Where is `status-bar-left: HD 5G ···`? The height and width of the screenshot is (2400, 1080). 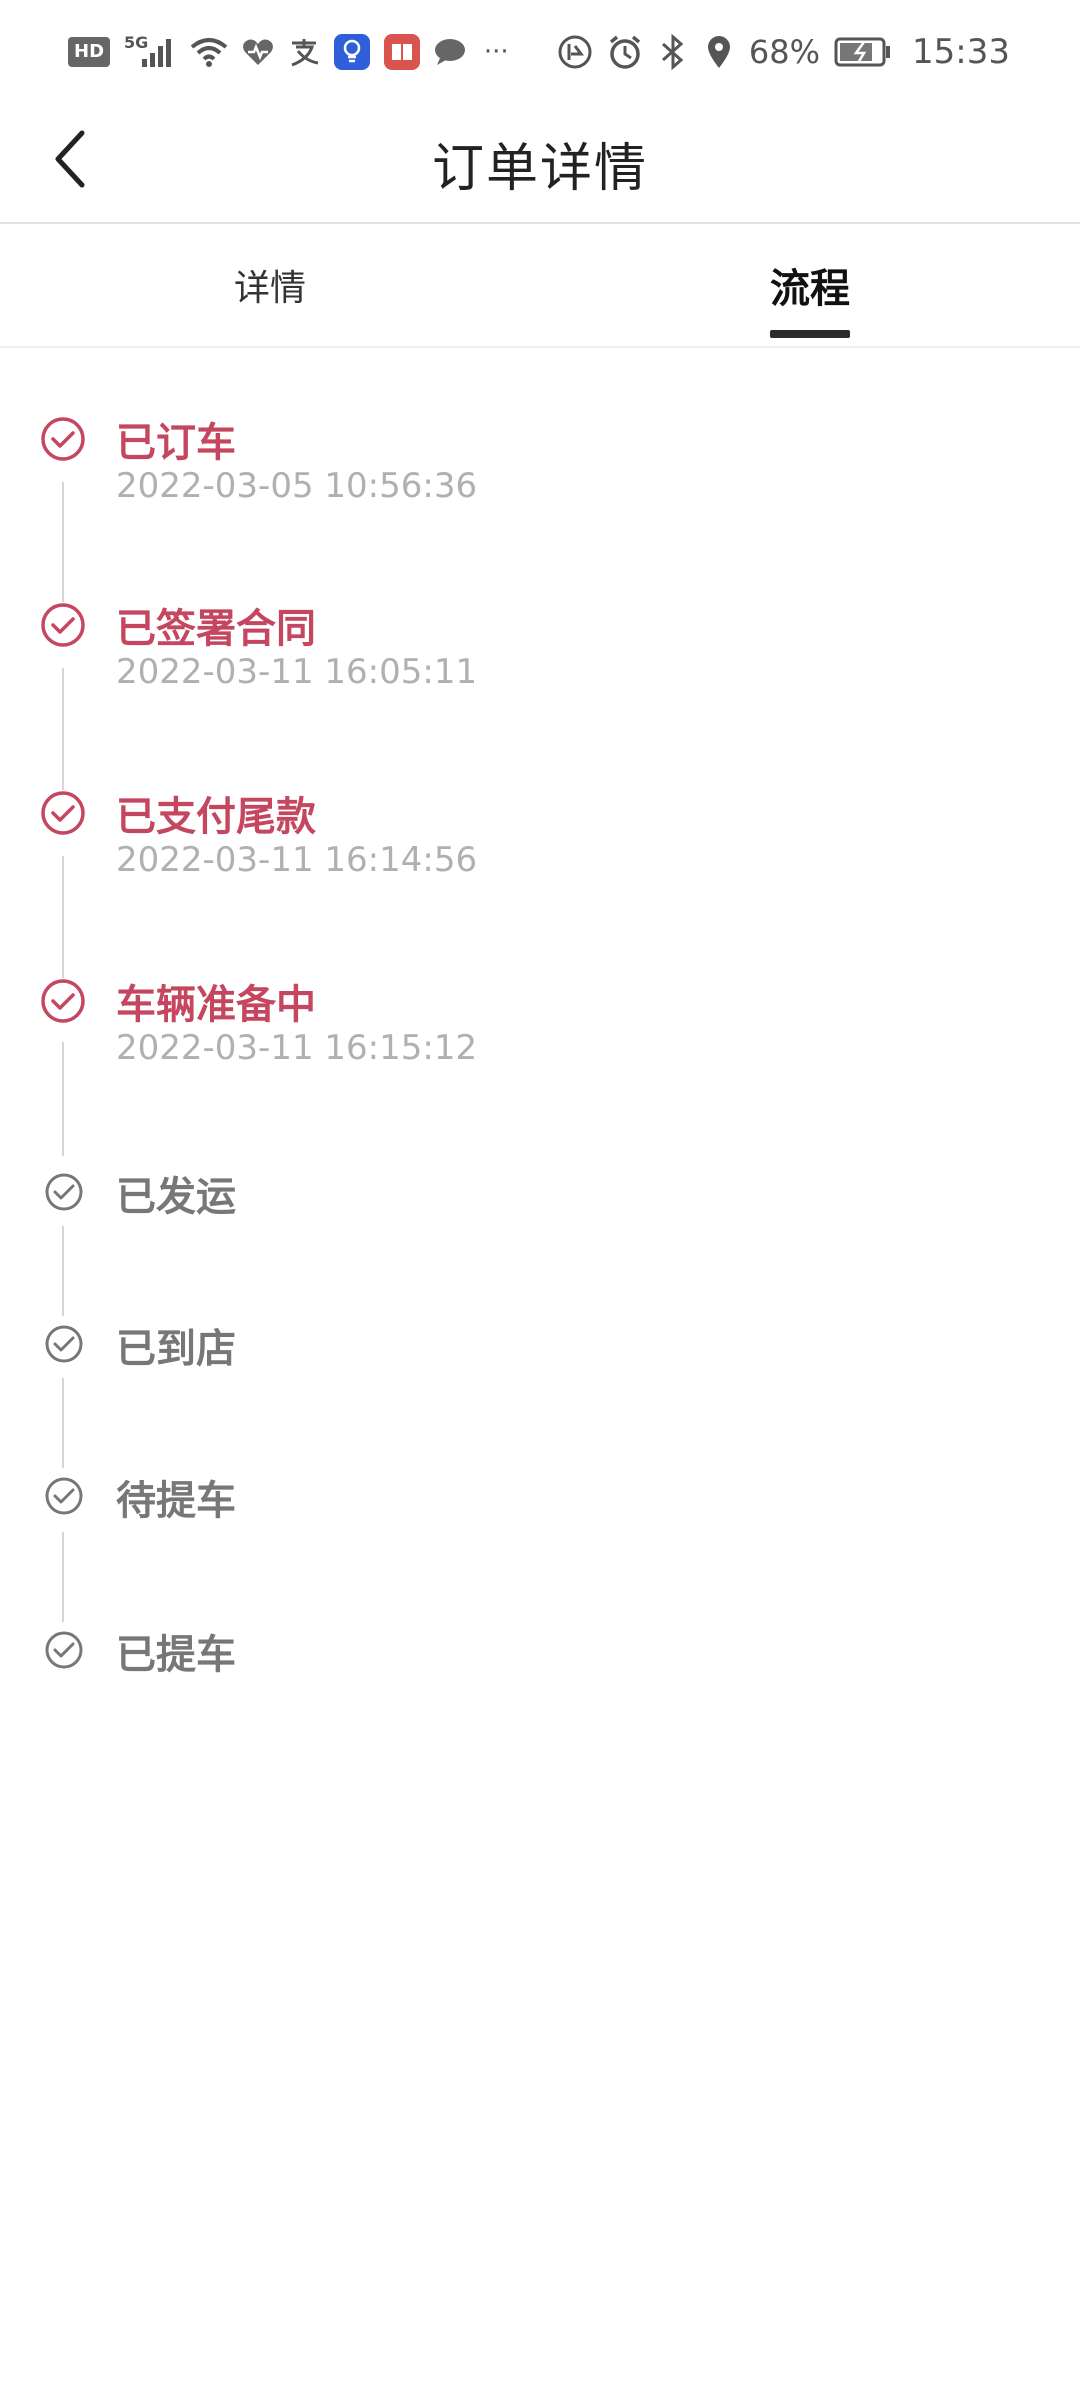 status-bar-left: HD 5G ··· is located at coordinates (290, 52).